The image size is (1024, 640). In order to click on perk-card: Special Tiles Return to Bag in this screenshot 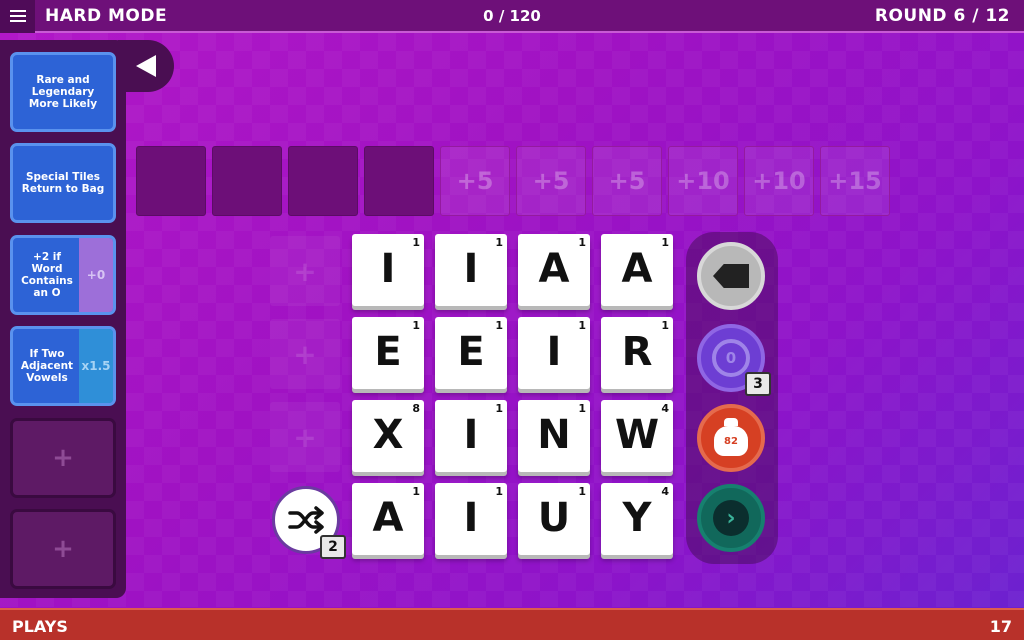, I will do `click(63, 183)`.